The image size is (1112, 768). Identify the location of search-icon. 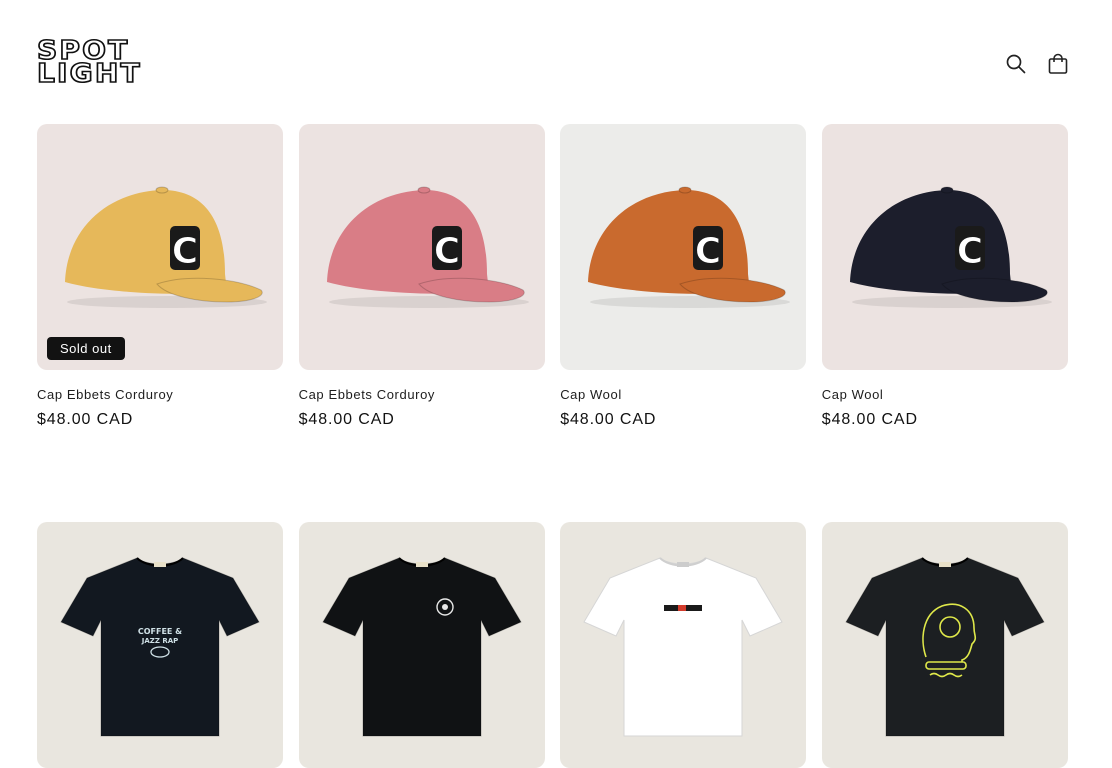
(1016, 64).